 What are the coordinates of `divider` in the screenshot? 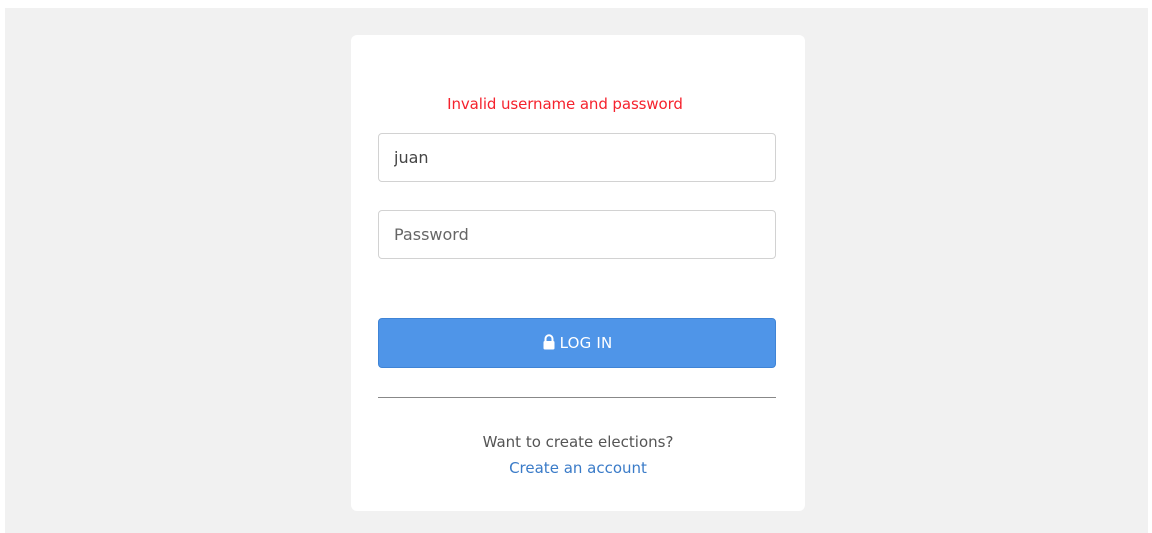 It's located at (577, 397).